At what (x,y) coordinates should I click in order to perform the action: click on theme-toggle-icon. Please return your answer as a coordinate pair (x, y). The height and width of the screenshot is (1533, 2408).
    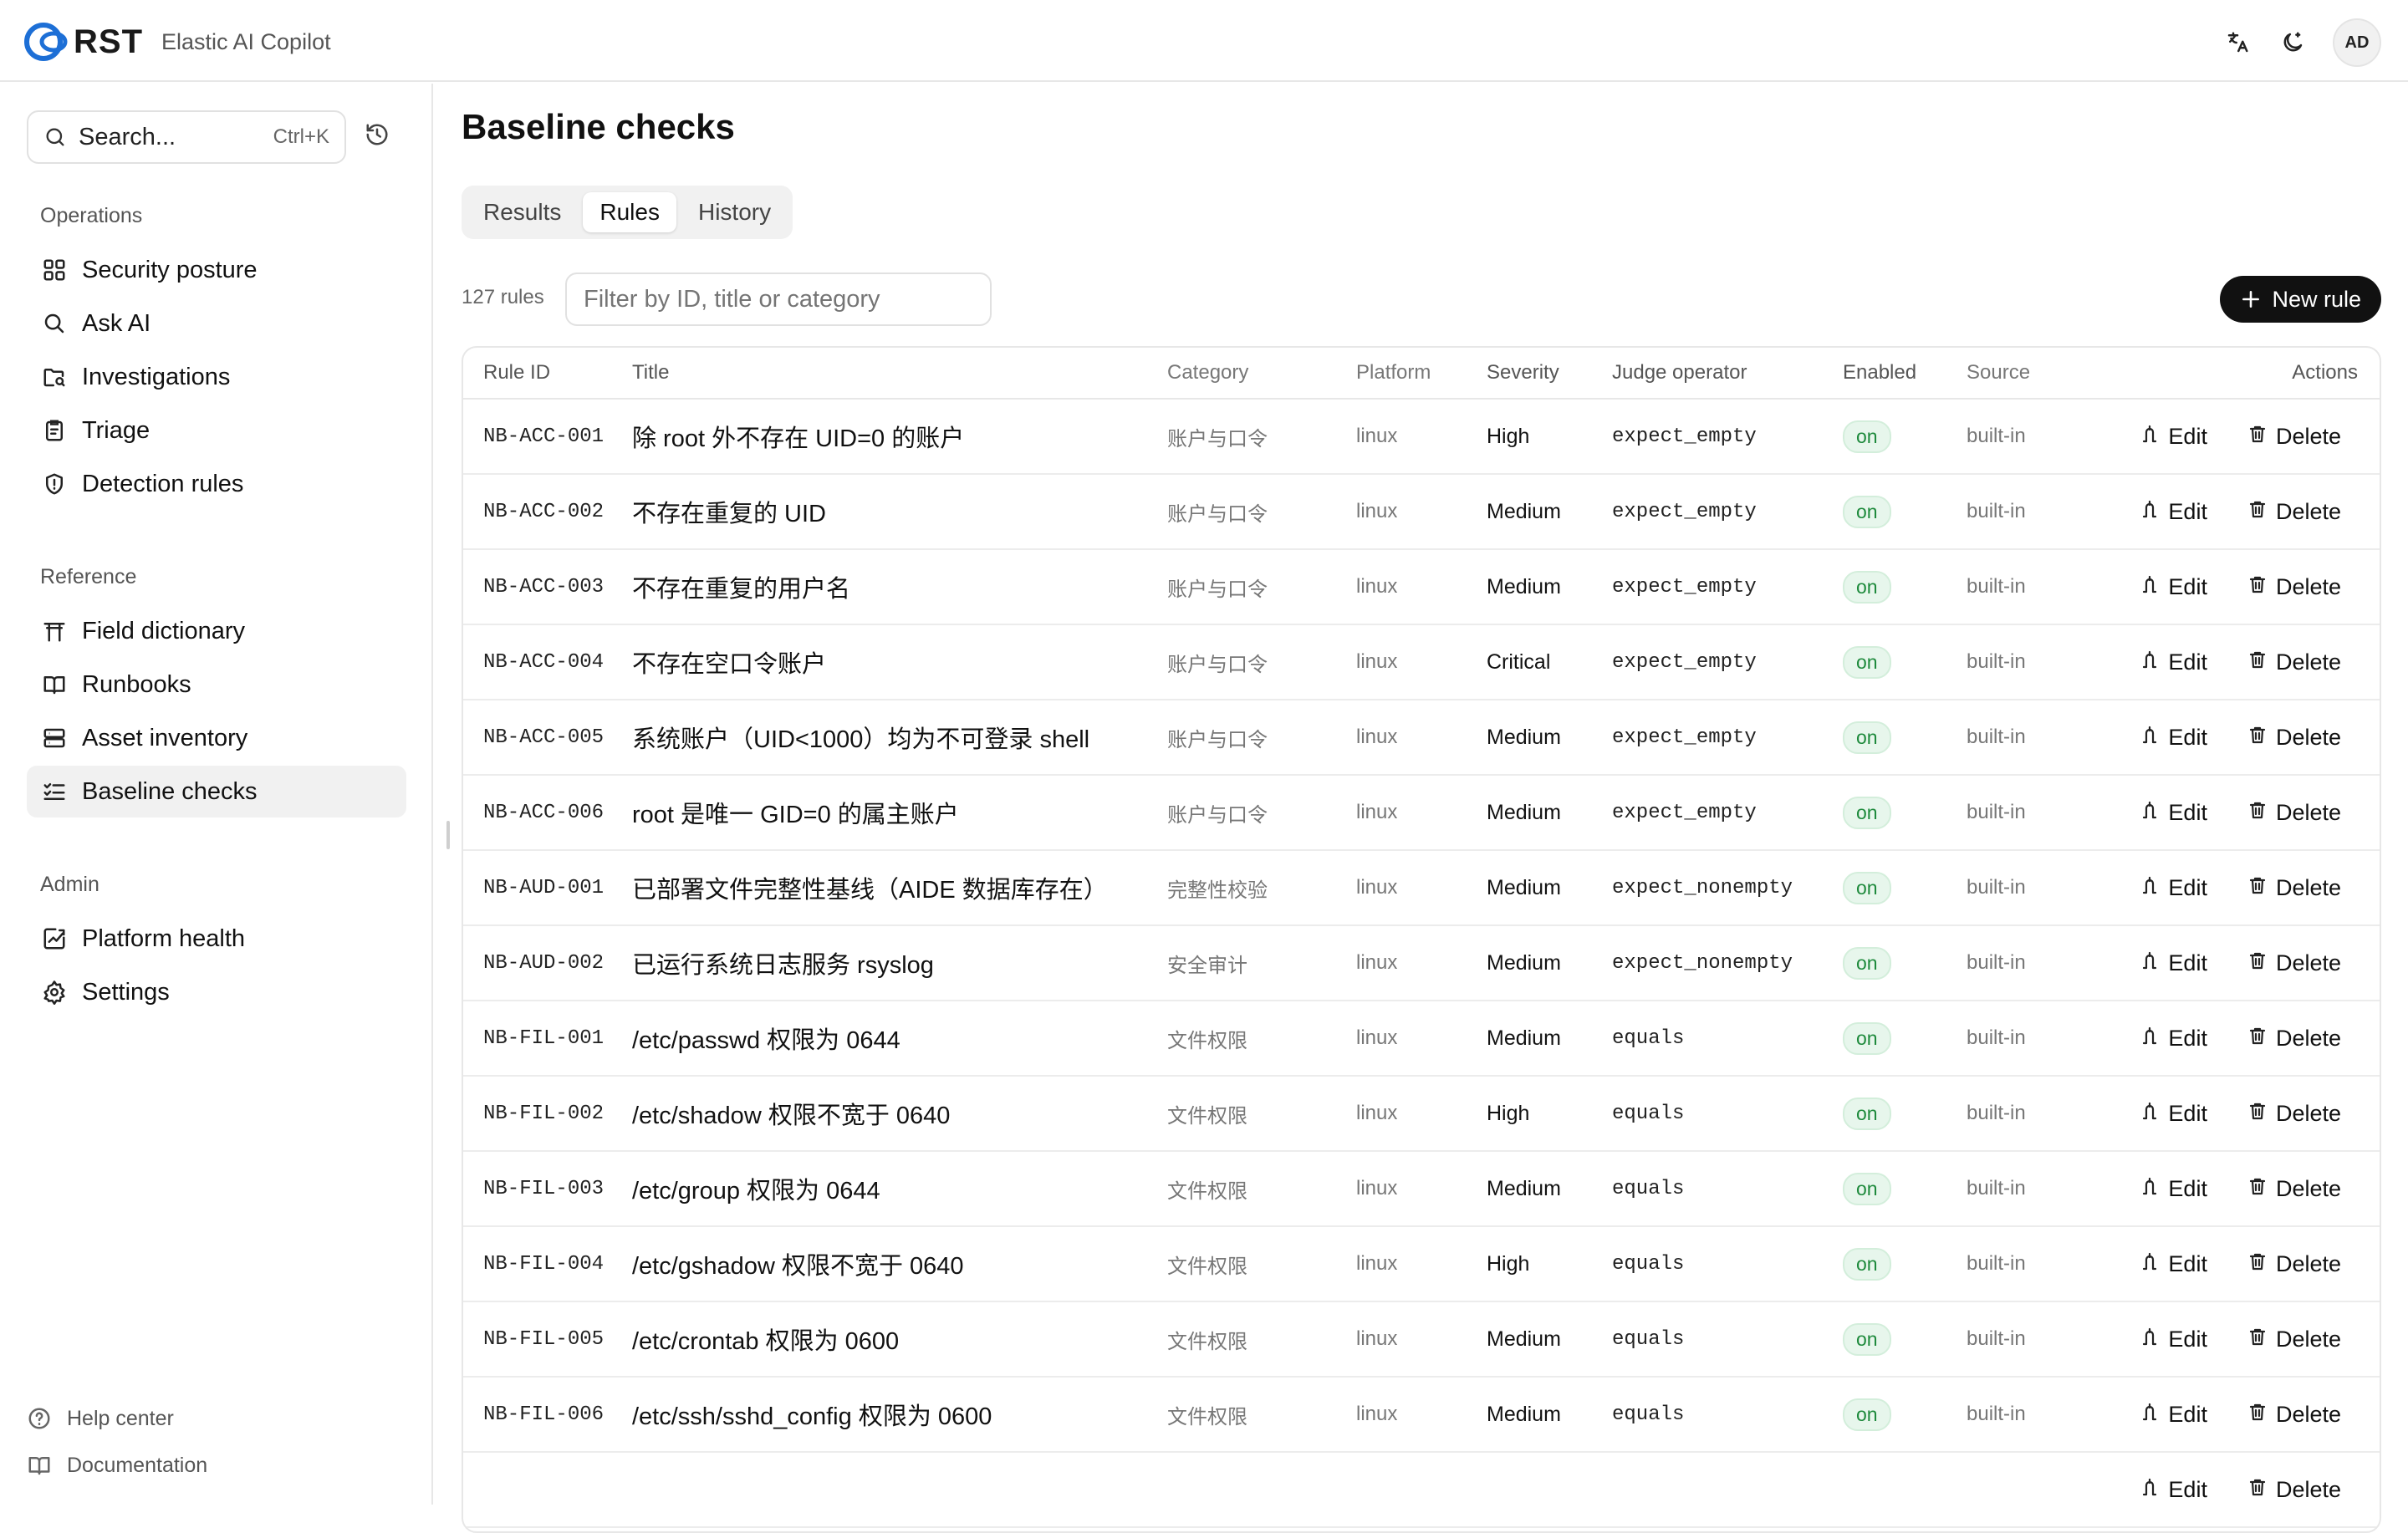
    Looking at the image, I should click on (2293, 43).